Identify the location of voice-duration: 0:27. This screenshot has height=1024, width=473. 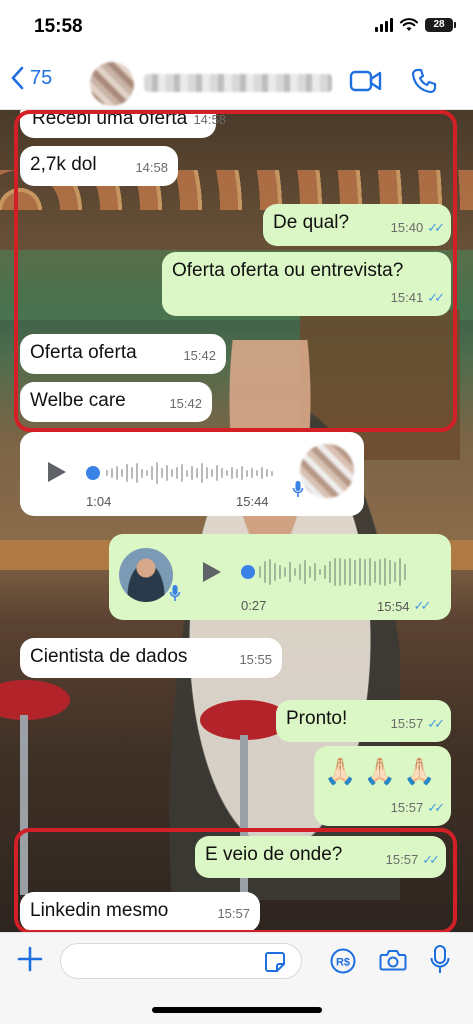
(254, 605).